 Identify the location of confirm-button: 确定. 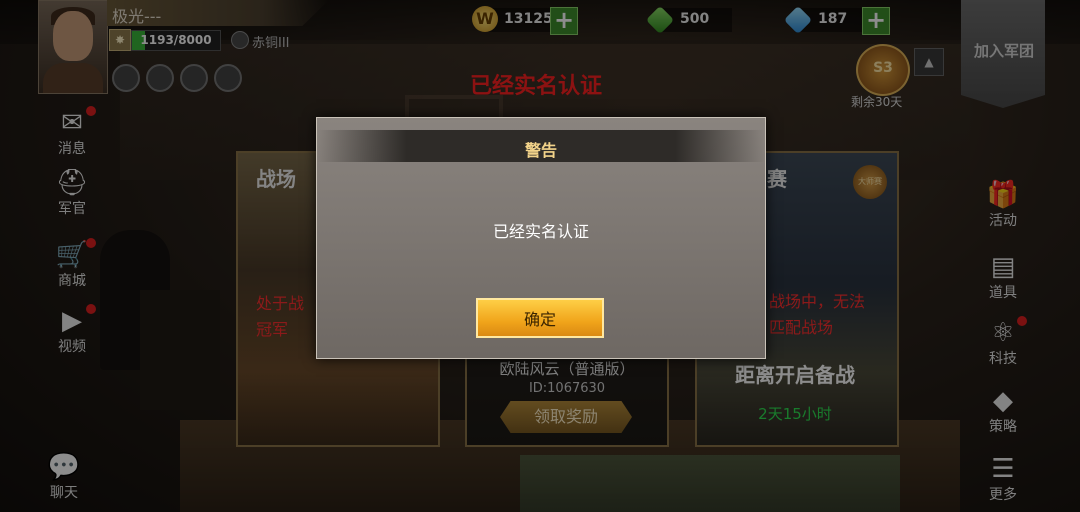
(540, 318).